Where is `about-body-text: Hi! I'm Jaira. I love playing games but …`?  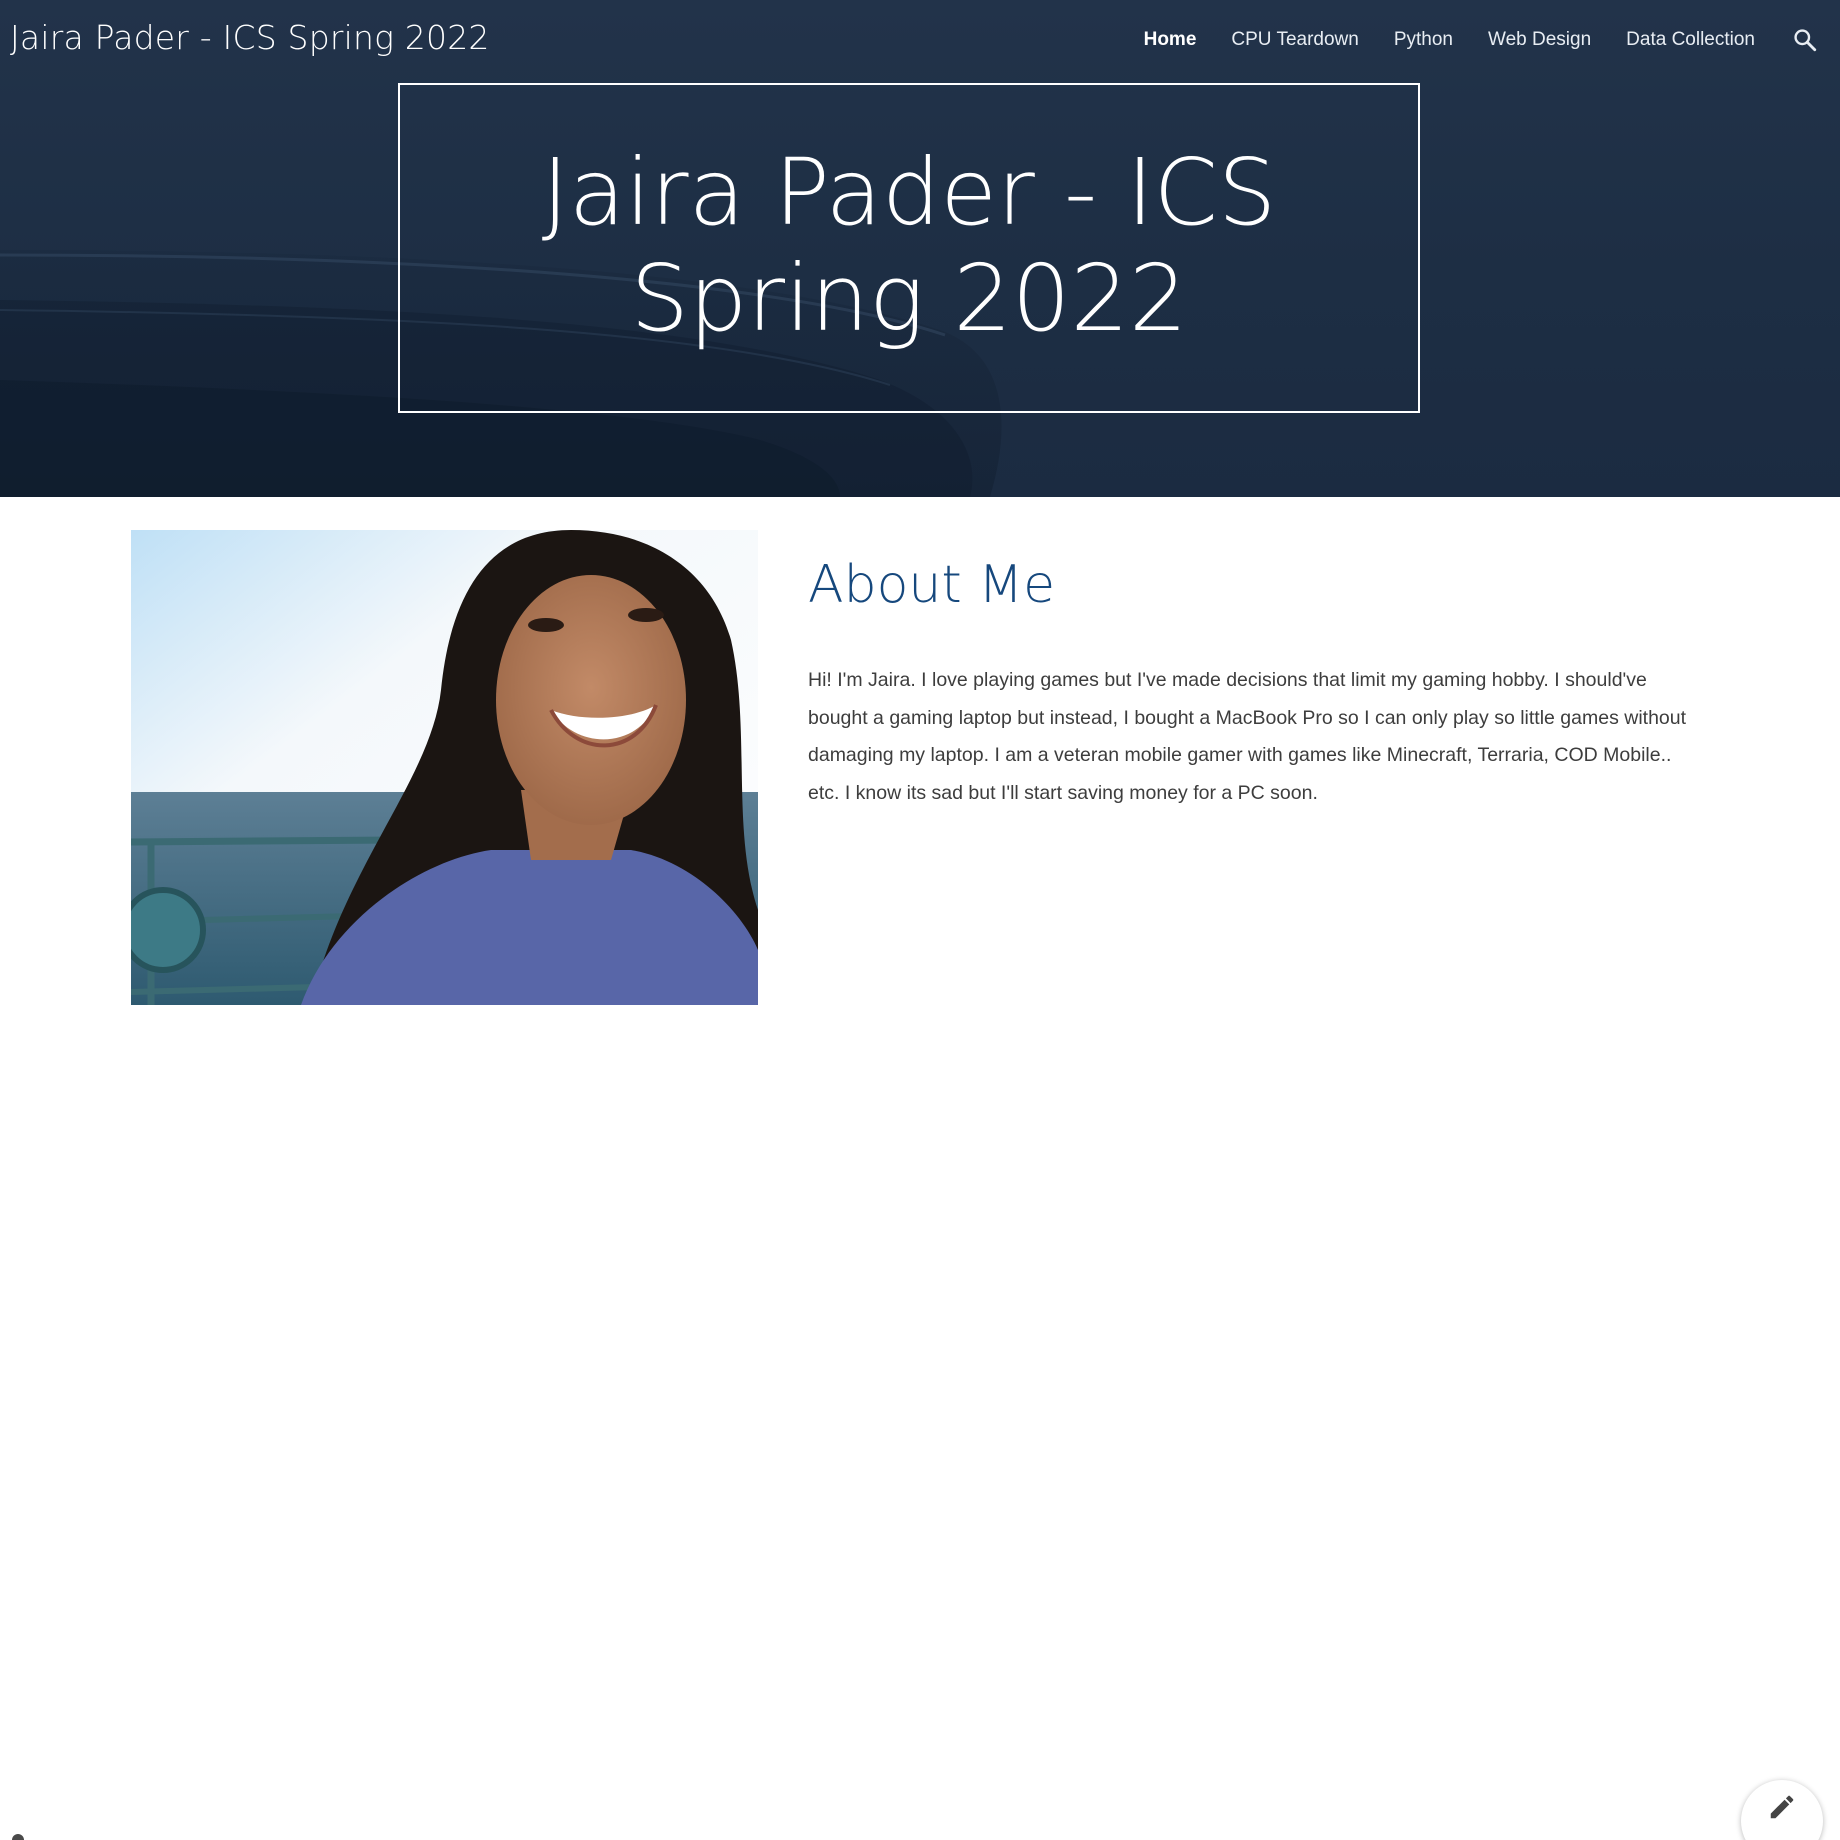 about-body-text: Hi! I'm Jaira. I love playing games but … is located at coordinates (1247, 736).